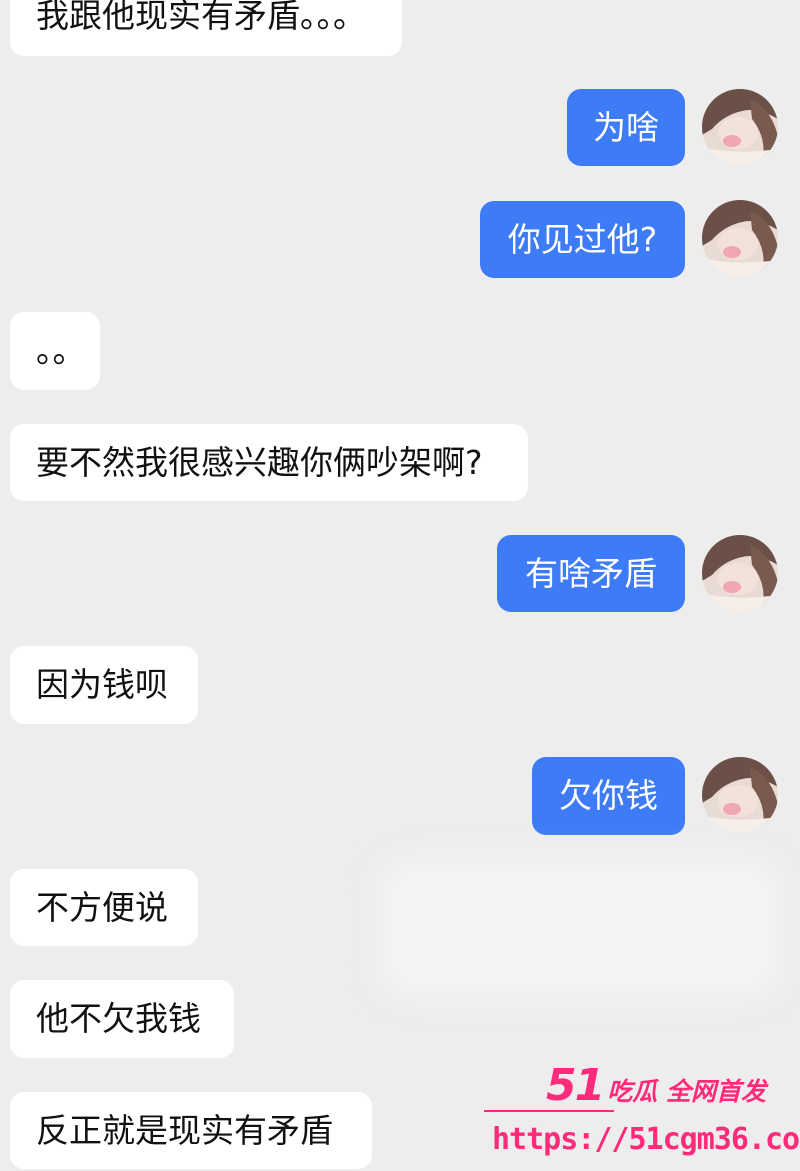 The width and height of the screenshot is (800, 1171). What do you see at coordinates (549, 1111) in the screenshot?
I see `watermark-divider` at bounding box center [549, 1111].